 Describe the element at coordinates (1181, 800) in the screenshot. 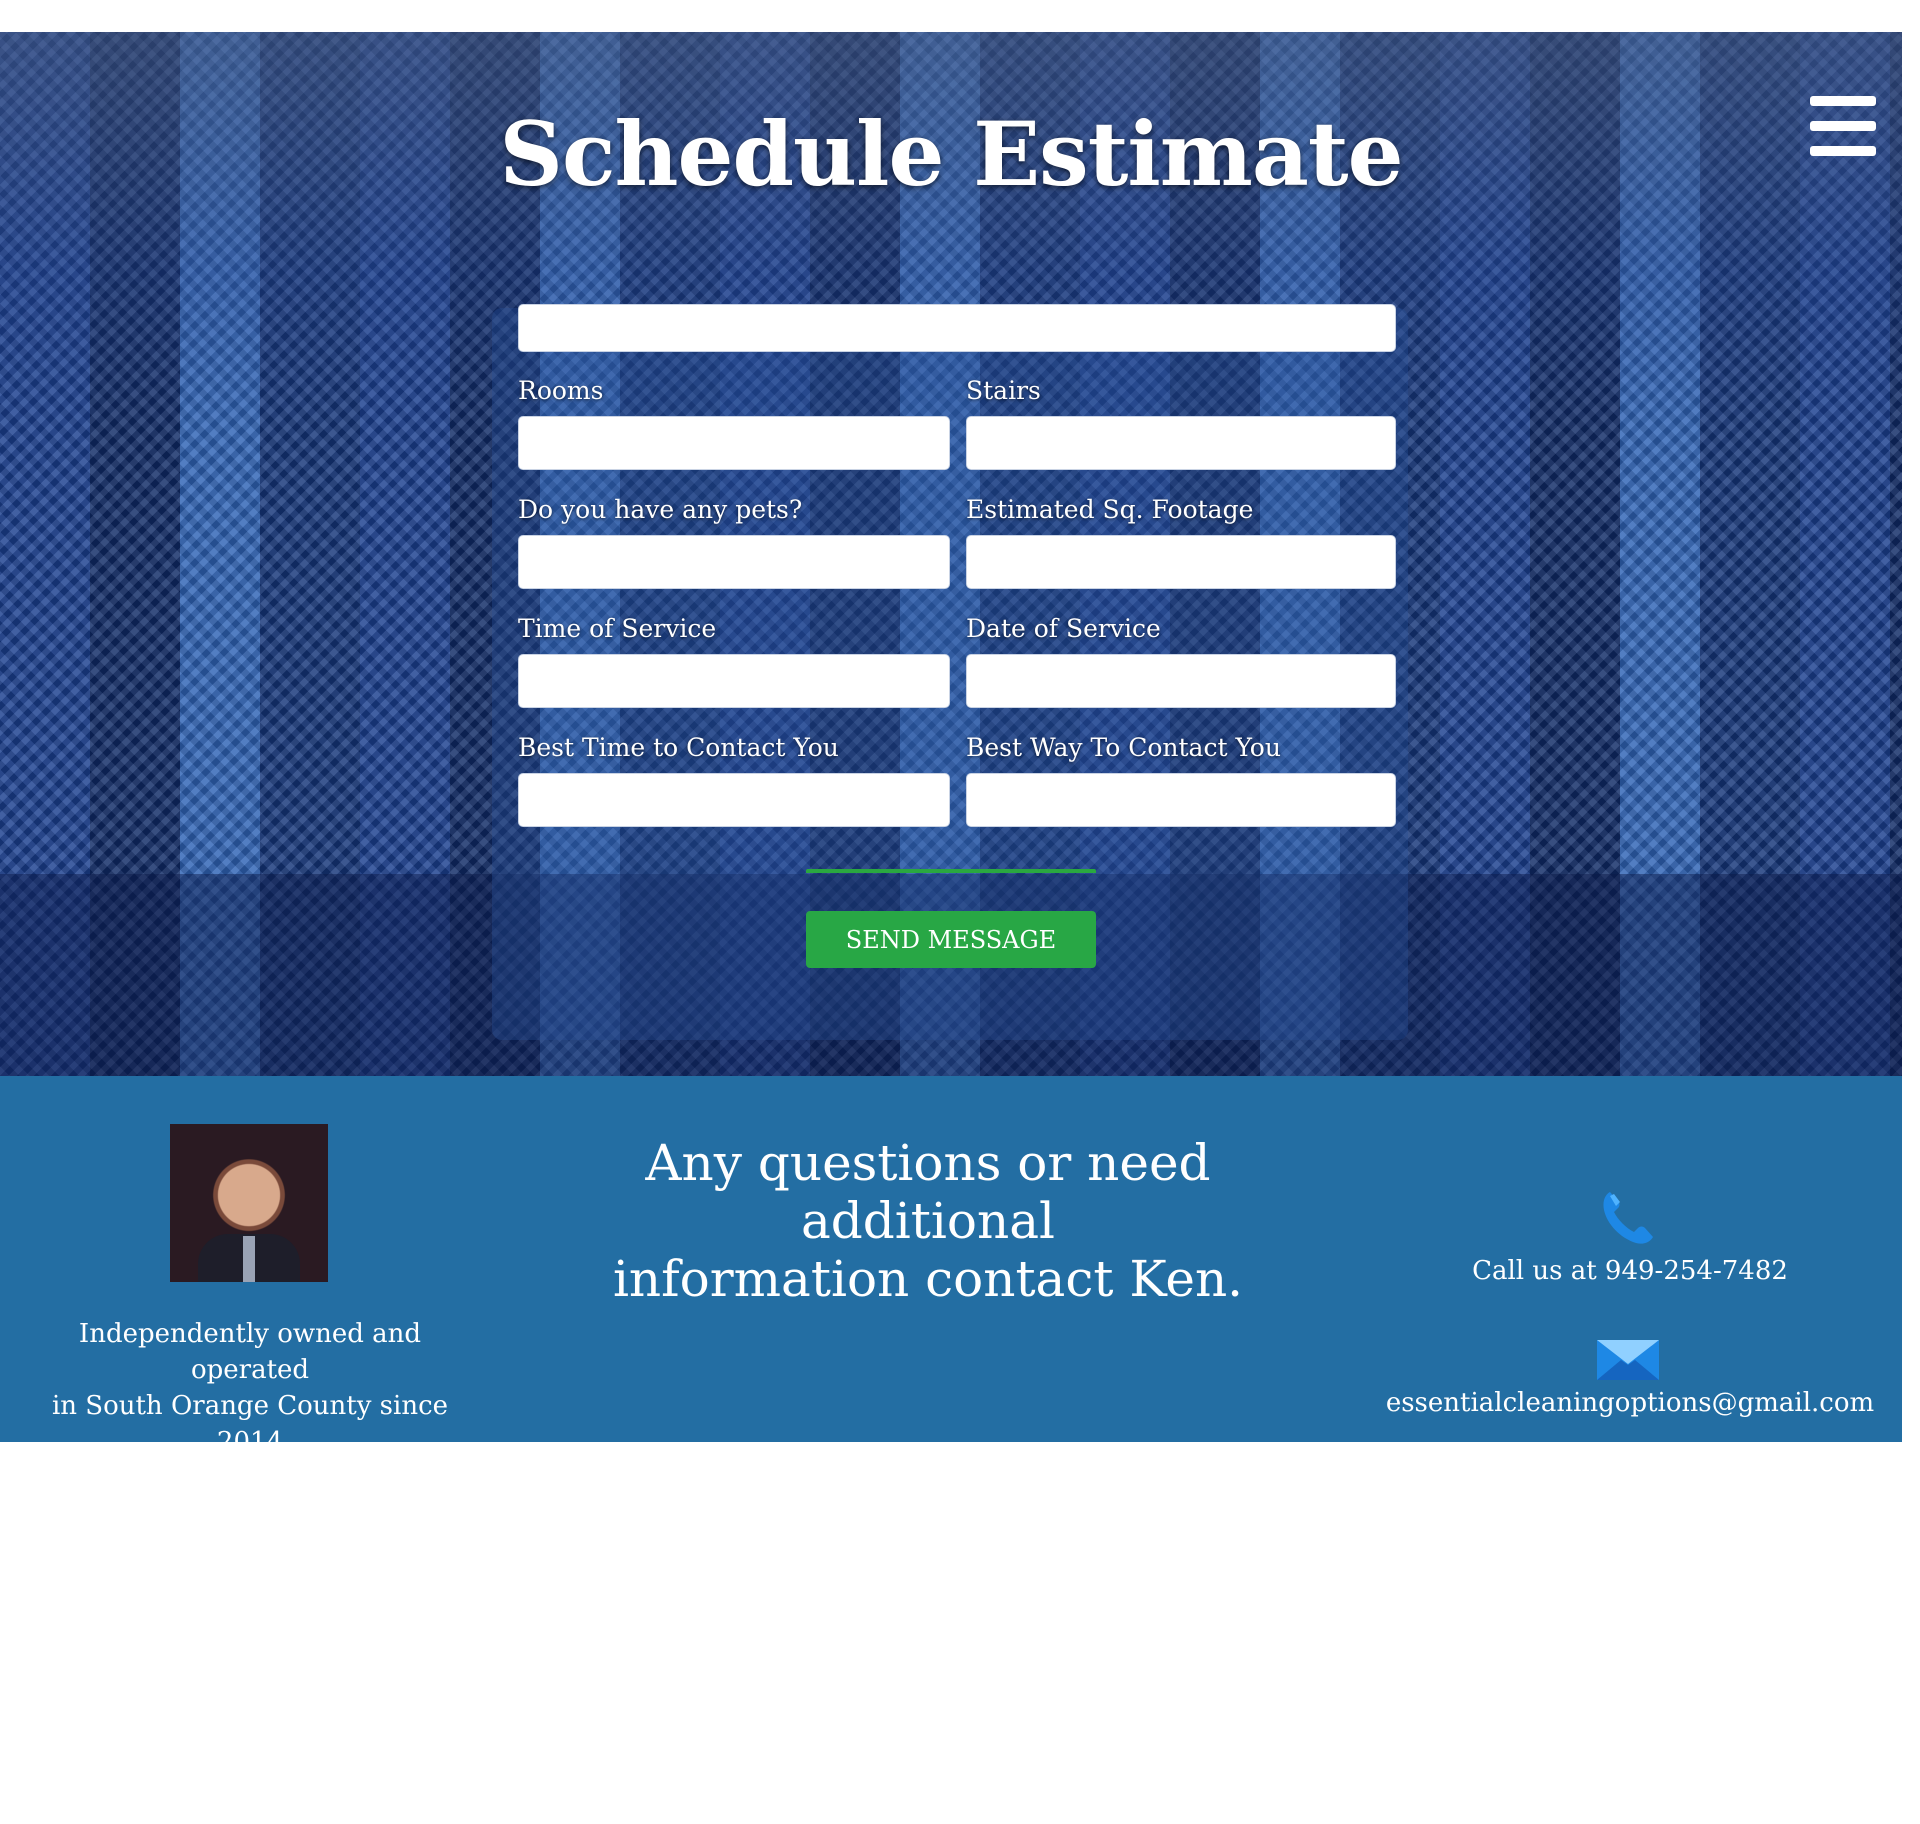

I see `best-way-contact-input` at that location.